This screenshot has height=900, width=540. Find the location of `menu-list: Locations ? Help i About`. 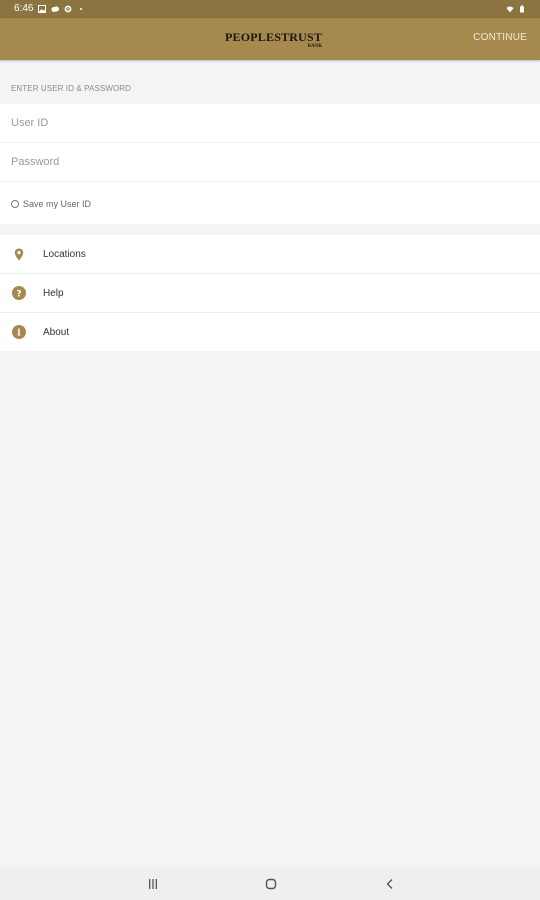

menu-list: Locations ? Help i About is located at coordinates (270, 293).